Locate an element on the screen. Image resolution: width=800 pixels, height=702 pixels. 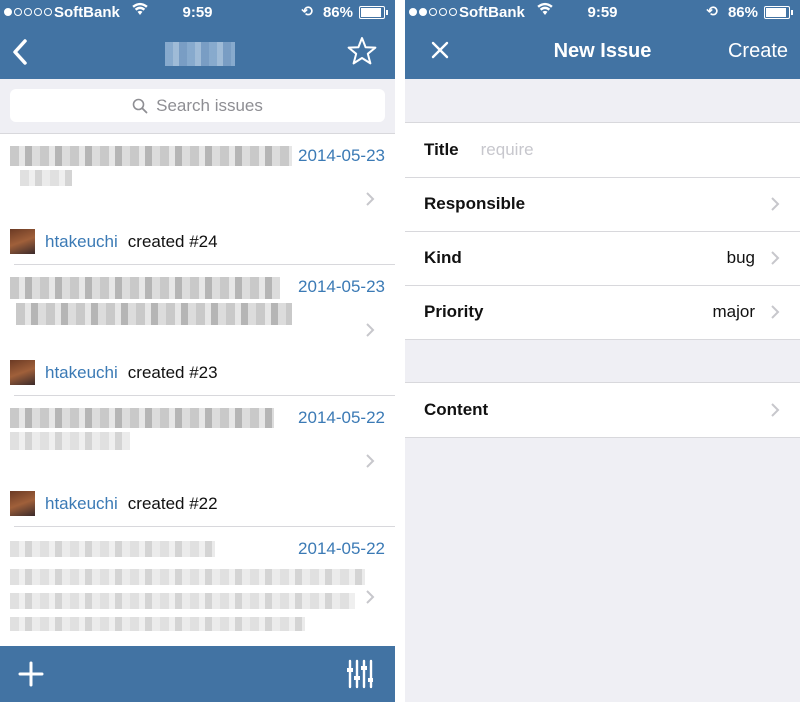
issue-item: 2014-05-23 htakeuchi created #24 is located at coordinates (197, 199).